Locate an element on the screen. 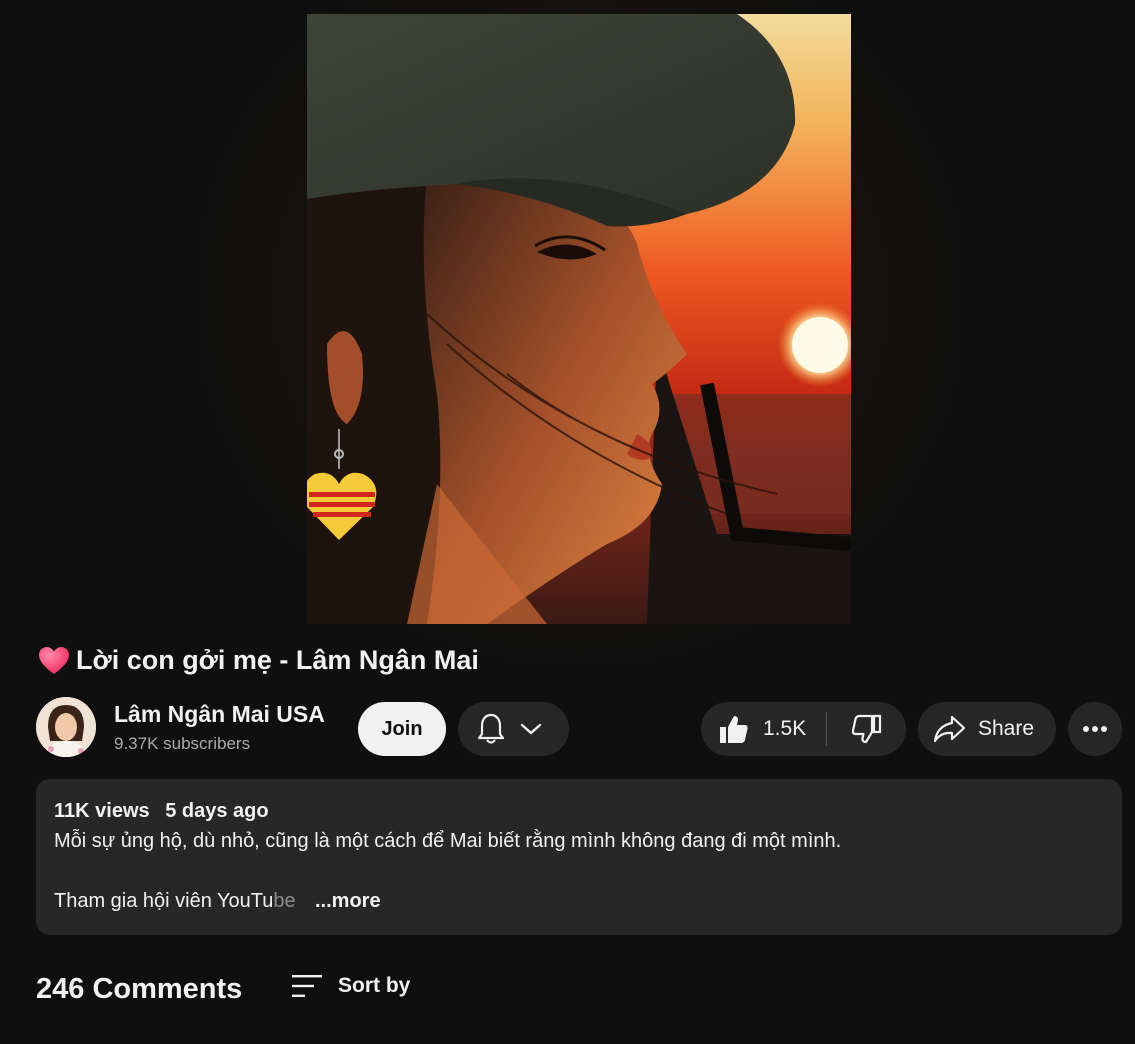 This screenshot has height=1044, width=1135. sort-icon is located at coordinates (307, 986).